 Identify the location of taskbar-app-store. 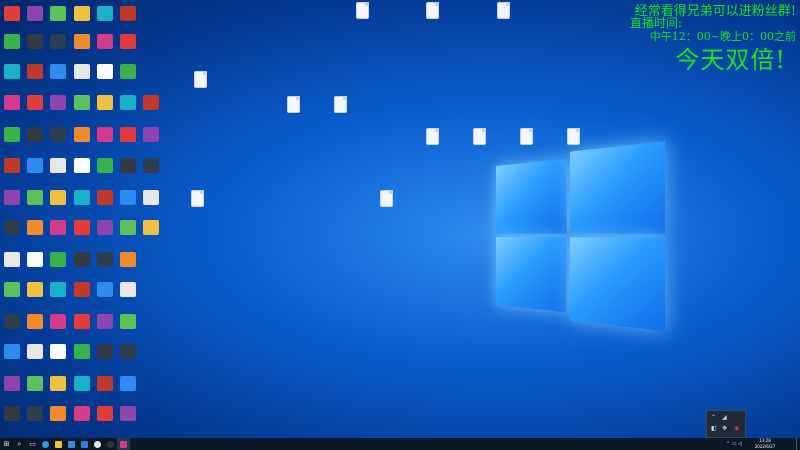
(71, 444).